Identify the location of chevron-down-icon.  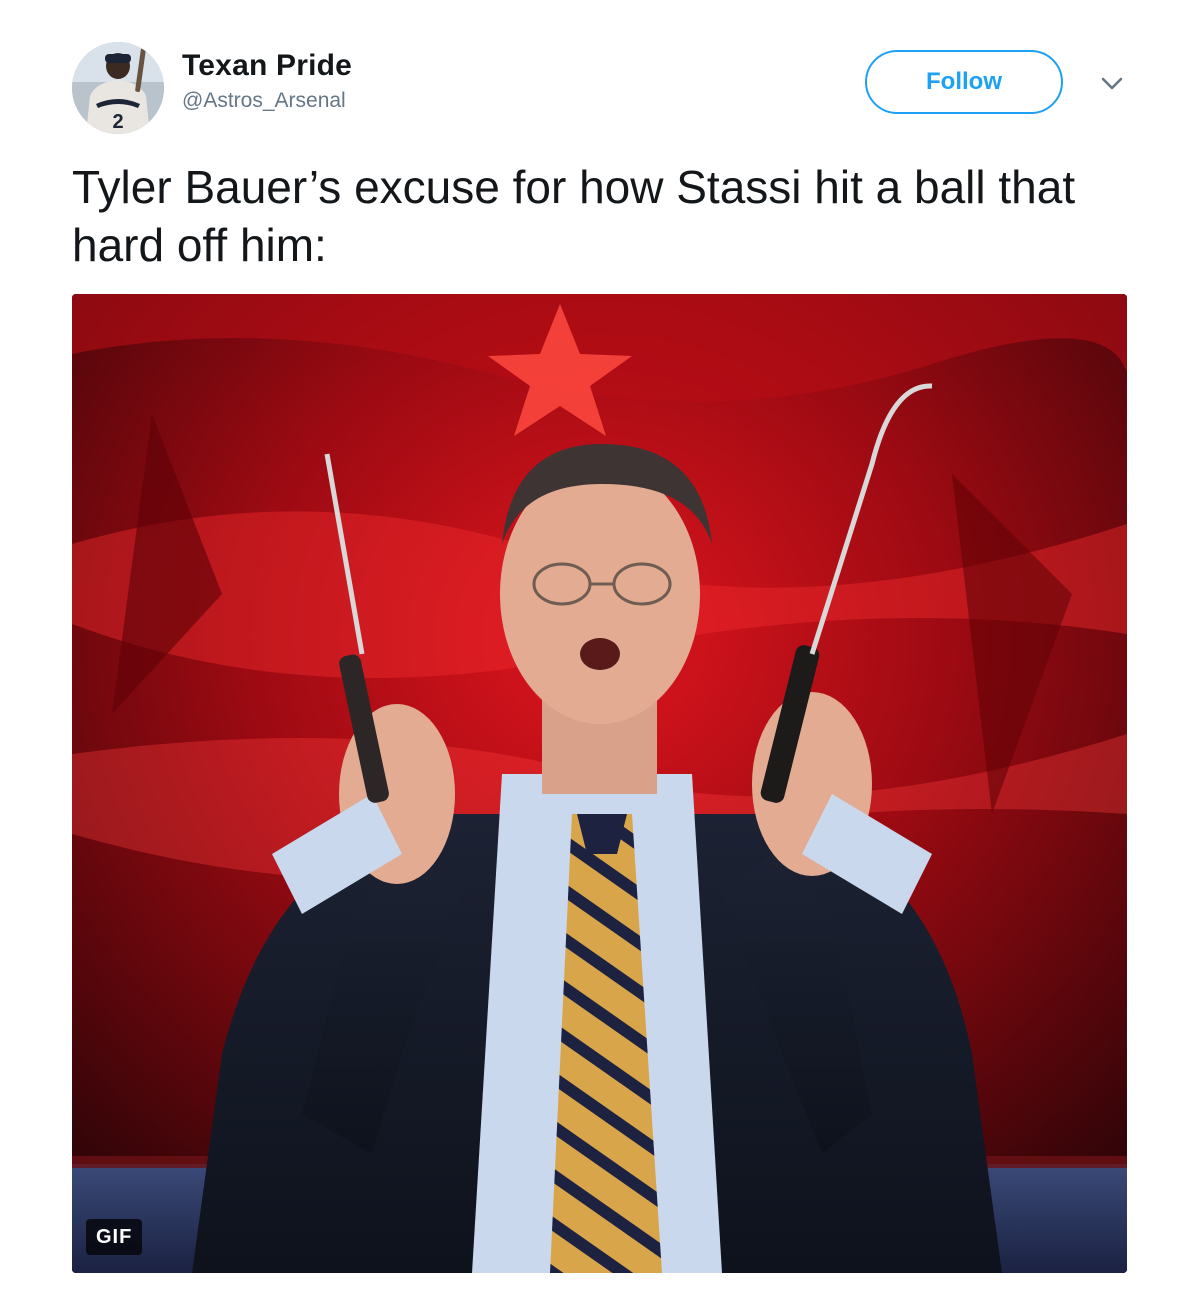
(1112, 83).